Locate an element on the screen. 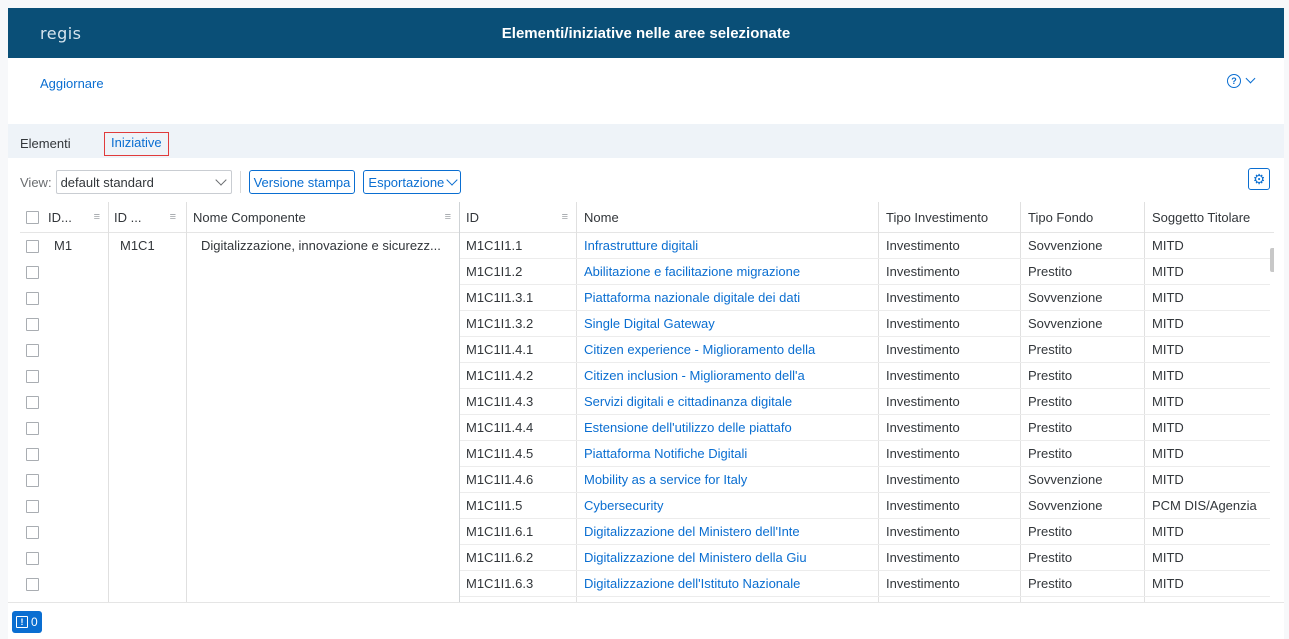  column-header-nome-componente: Nome Componente ≡ is located at coordinates (322, 217).